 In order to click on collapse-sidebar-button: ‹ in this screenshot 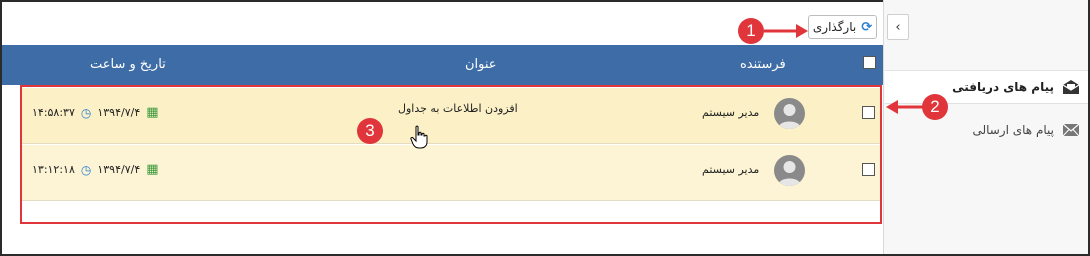, I will do `click(898, 27)`.